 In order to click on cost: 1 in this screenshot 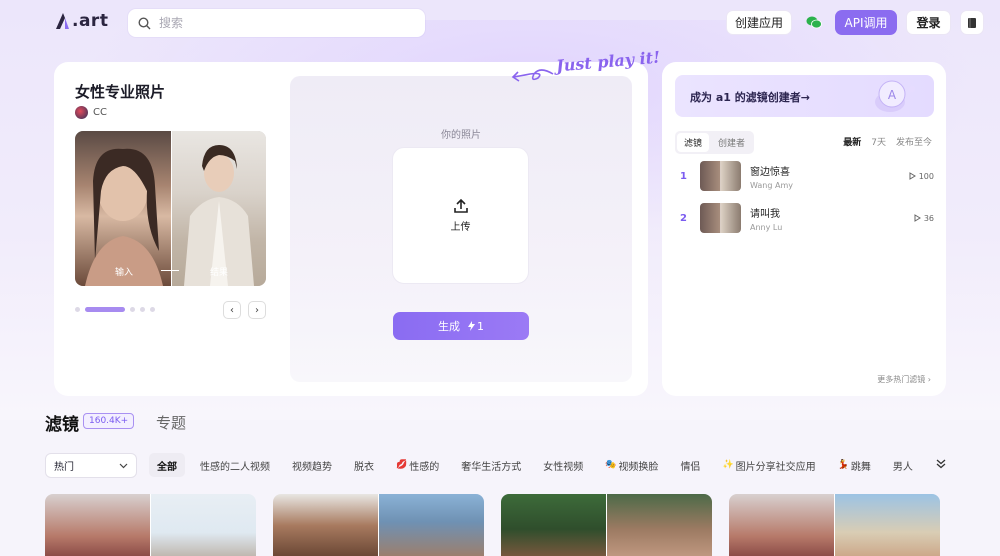, I will do `click(476, 326)`.